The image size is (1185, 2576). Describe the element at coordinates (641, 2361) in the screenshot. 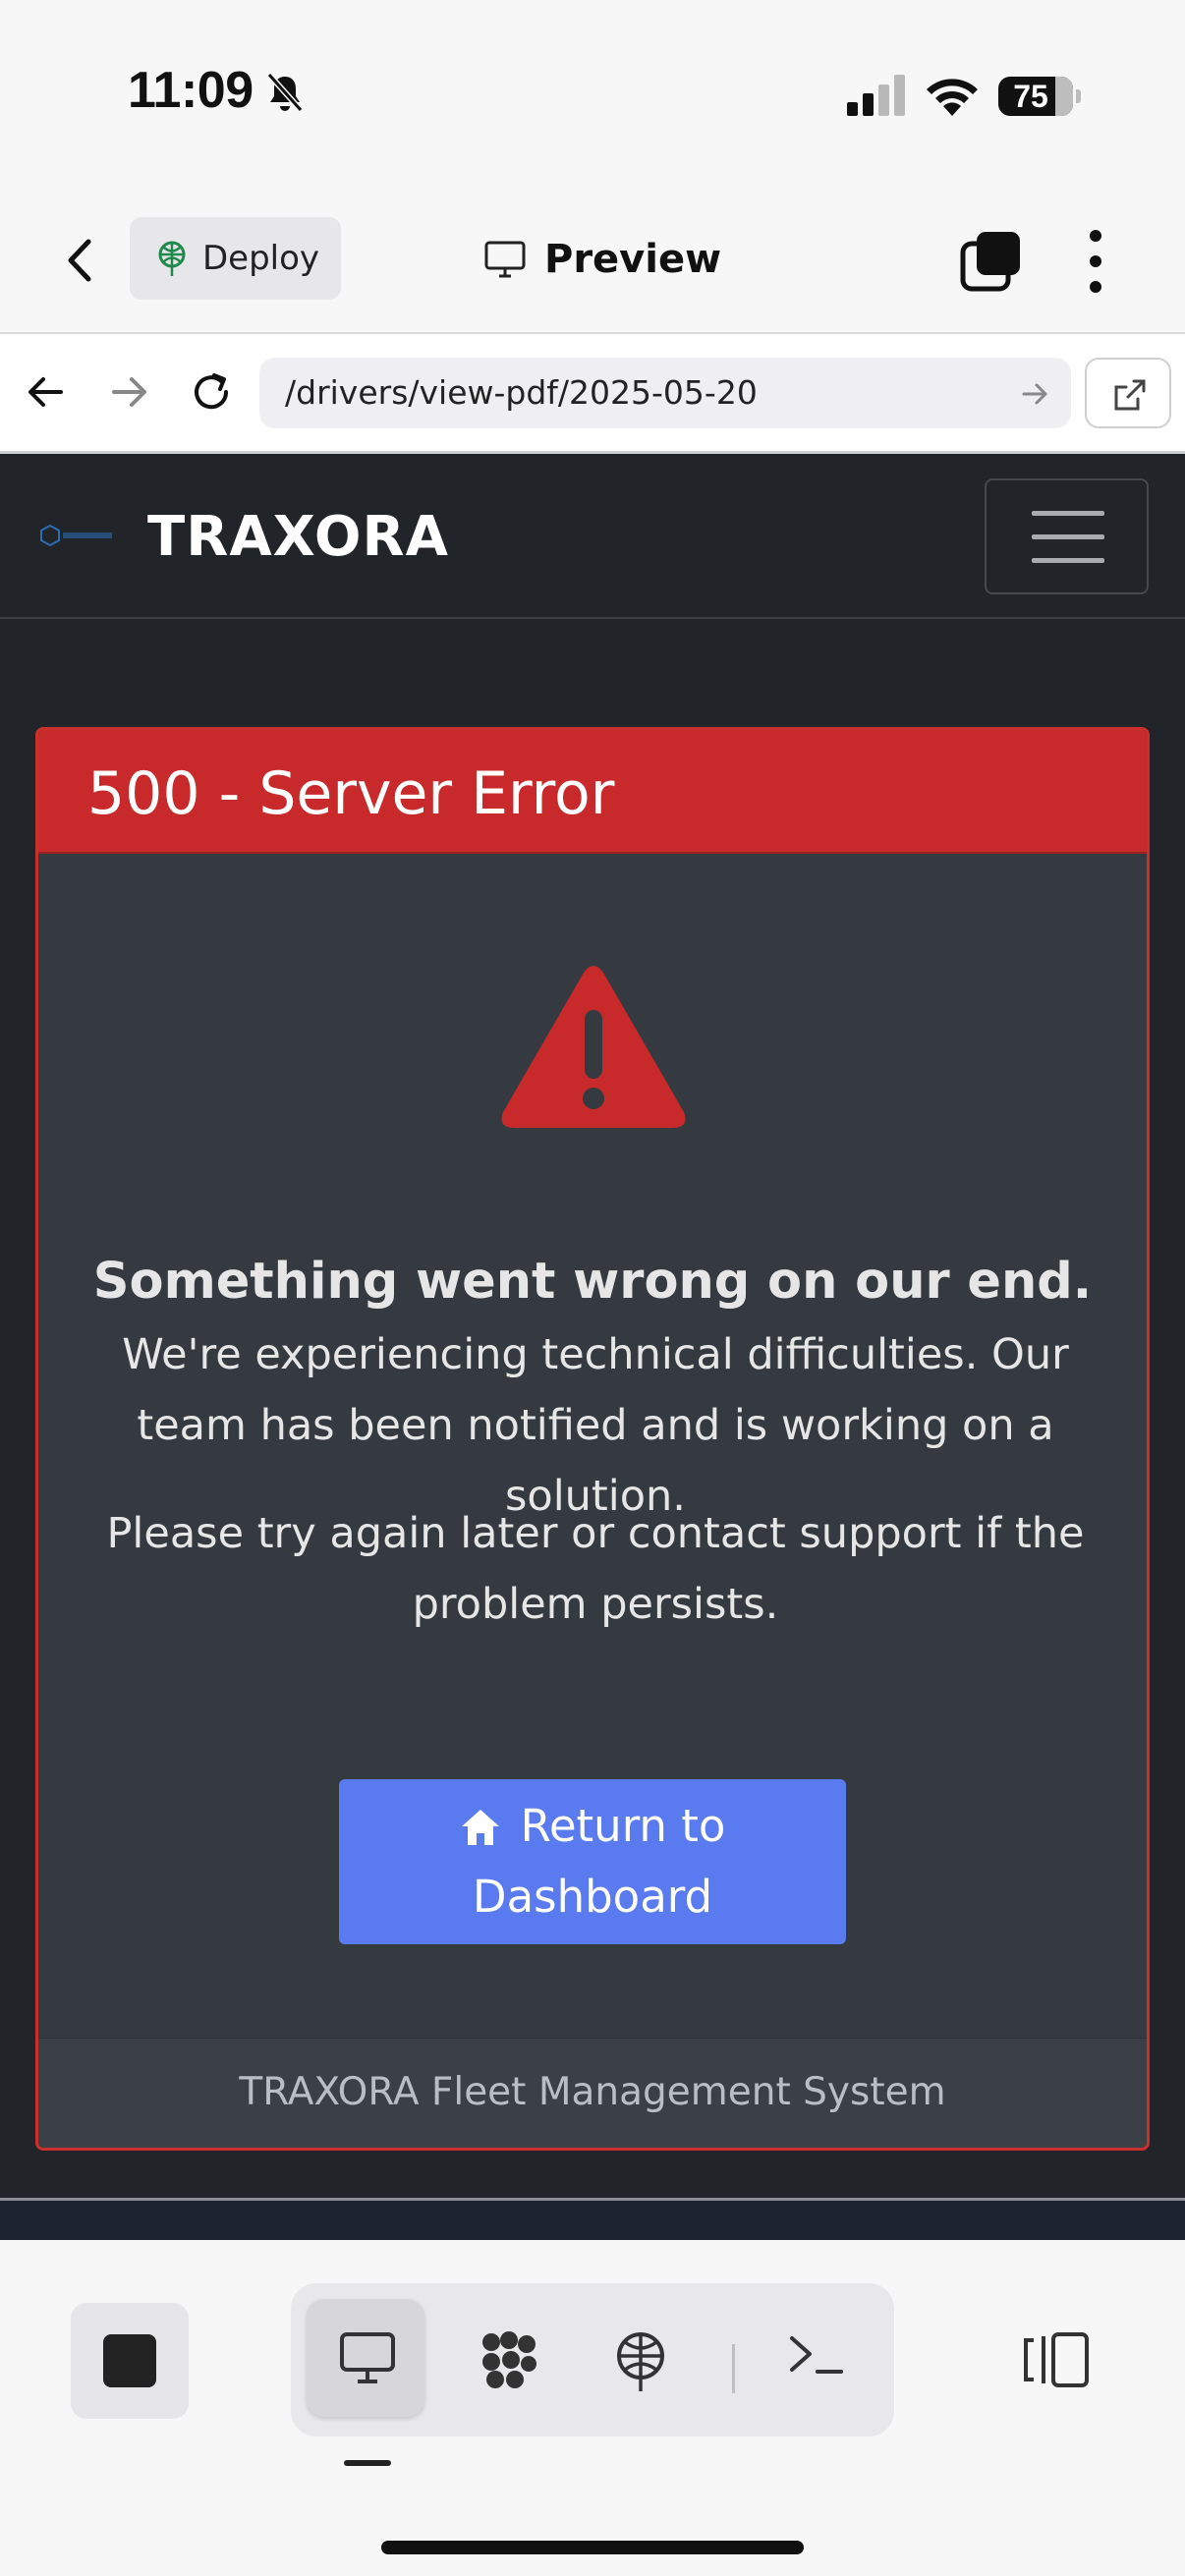

I see `deploy-globe-icon` at that location.